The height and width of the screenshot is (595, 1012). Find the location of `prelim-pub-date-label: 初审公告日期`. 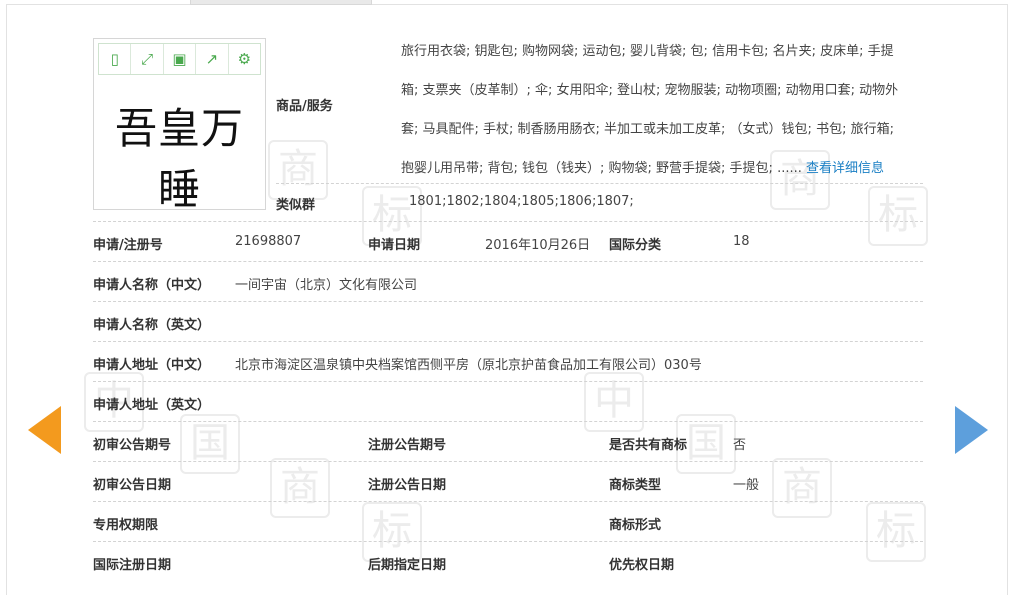

prelim-pub-date-label: 初审公告日期 is located at coordinates (132, 485).